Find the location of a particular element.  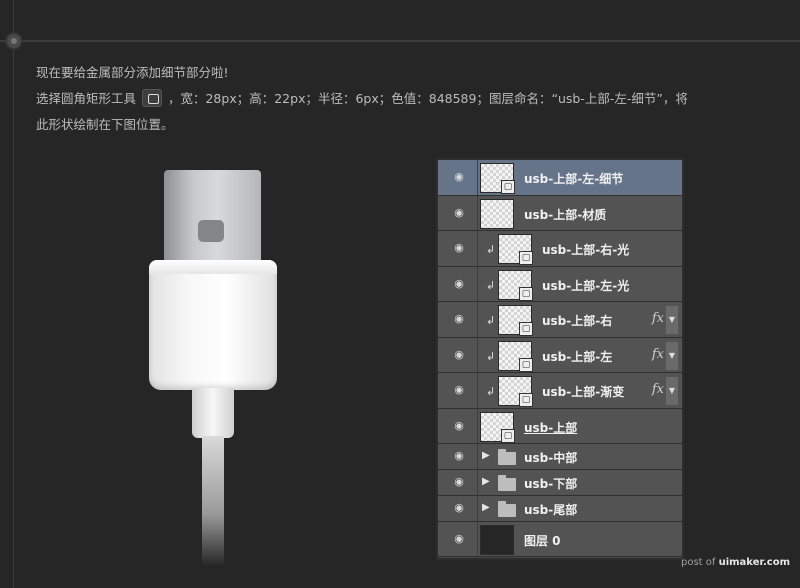

layer-row: ◉ ↲ ▢ usb-上部-渐变 fx ▼ is located at coordinates (560, 391).